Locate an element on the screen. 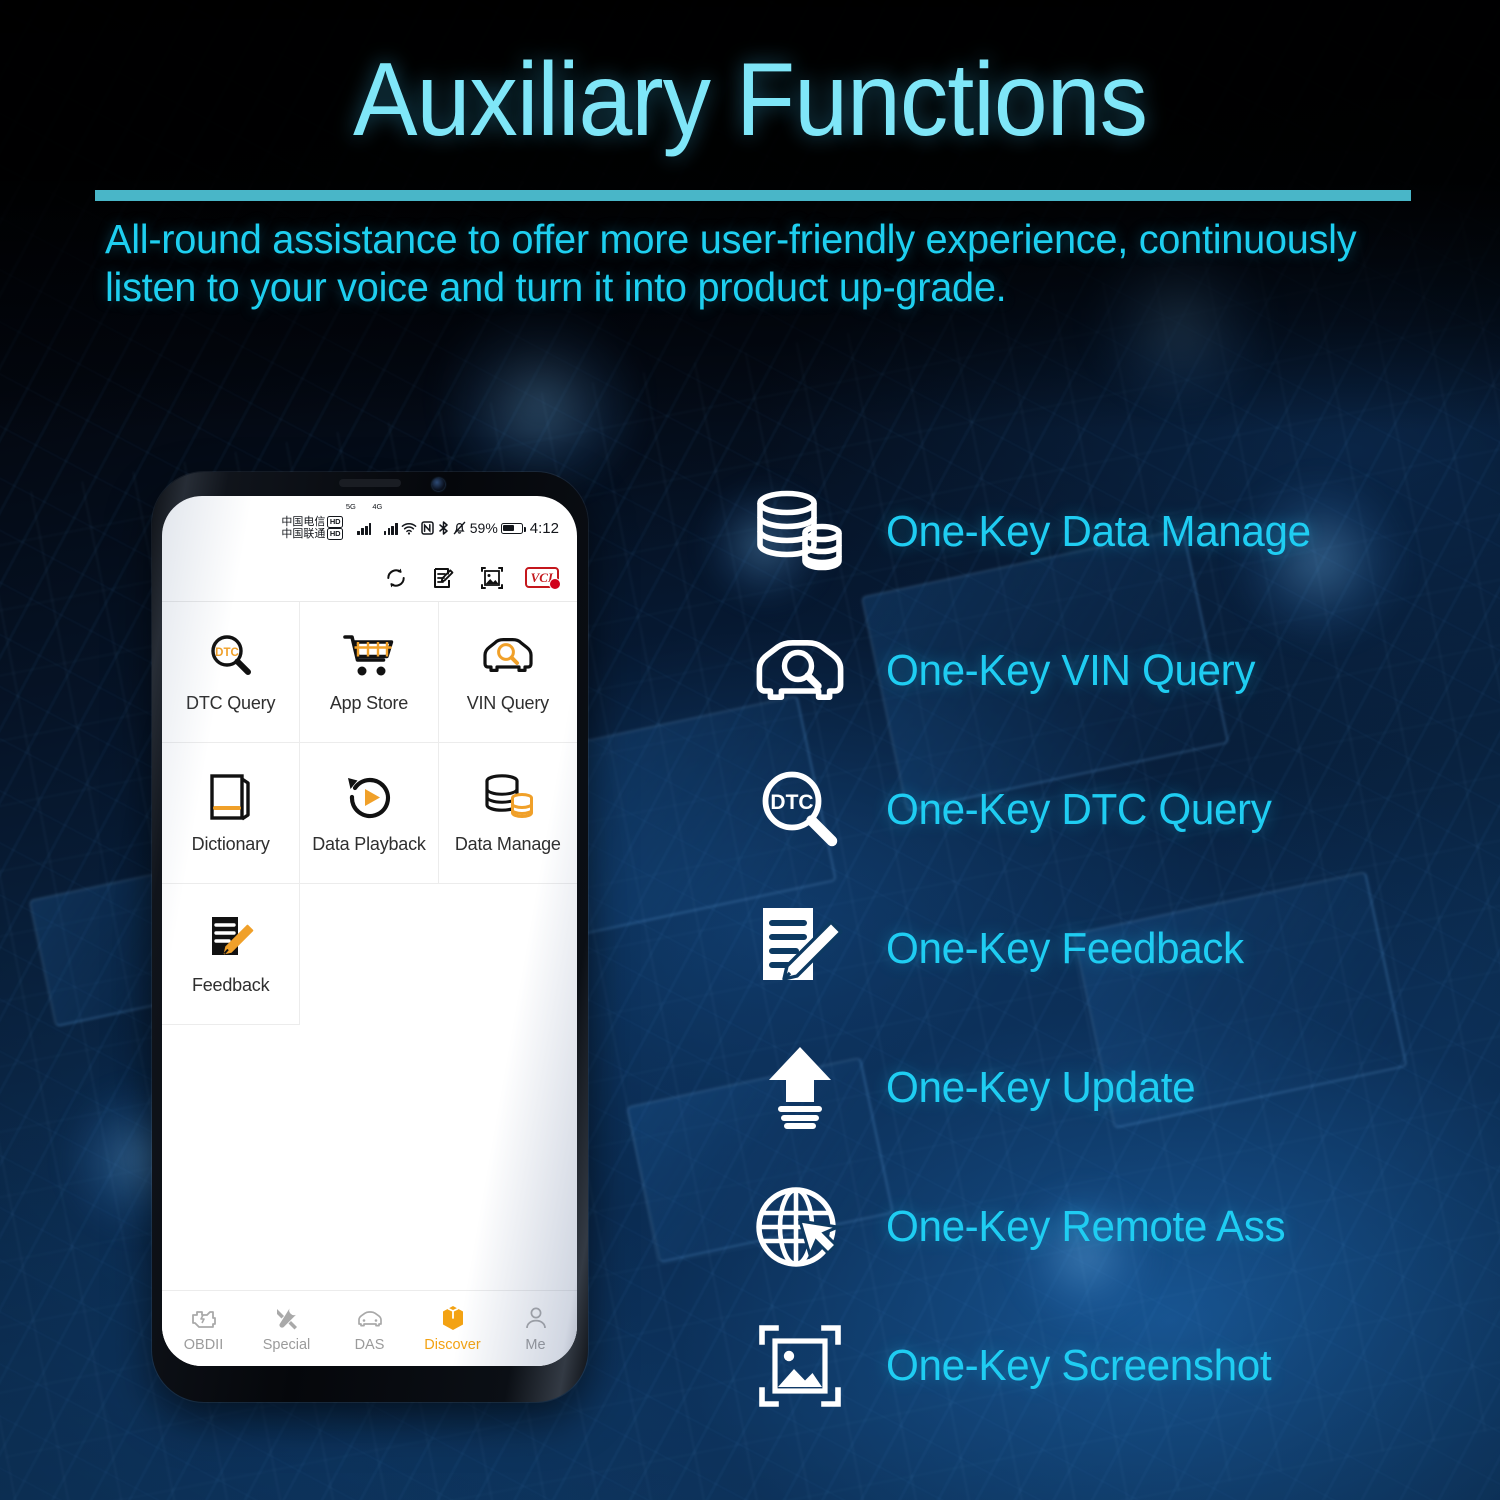  tile-label: DTC Query is located at coordinates (231, 703).